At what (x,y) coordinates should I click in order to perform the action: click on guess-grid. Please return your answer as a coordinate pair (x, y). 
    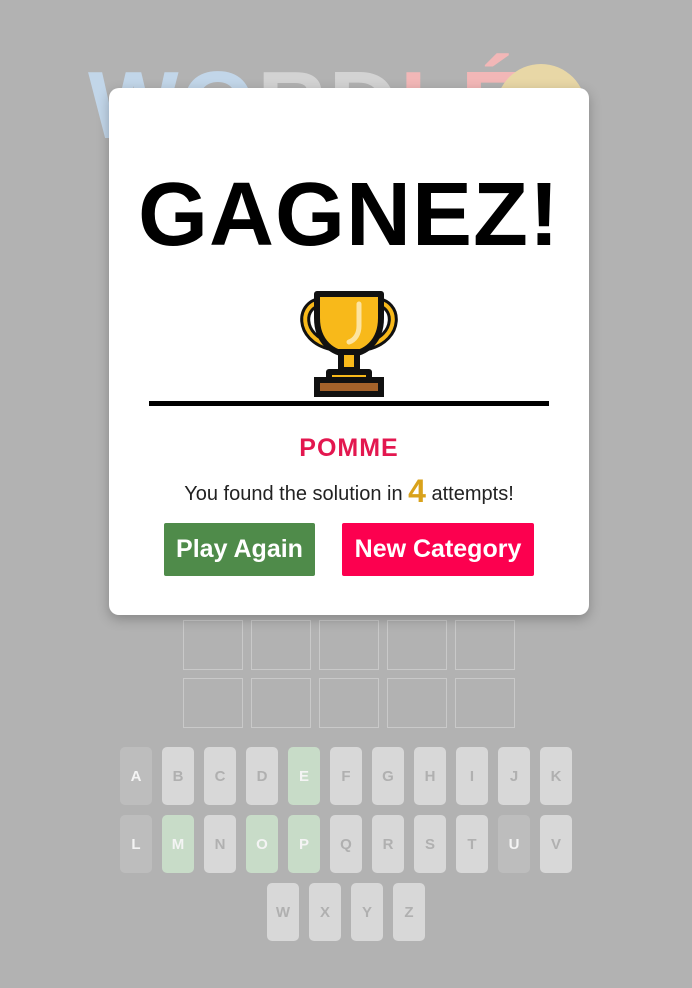
    Looking at the image, I should click on (349, 678).